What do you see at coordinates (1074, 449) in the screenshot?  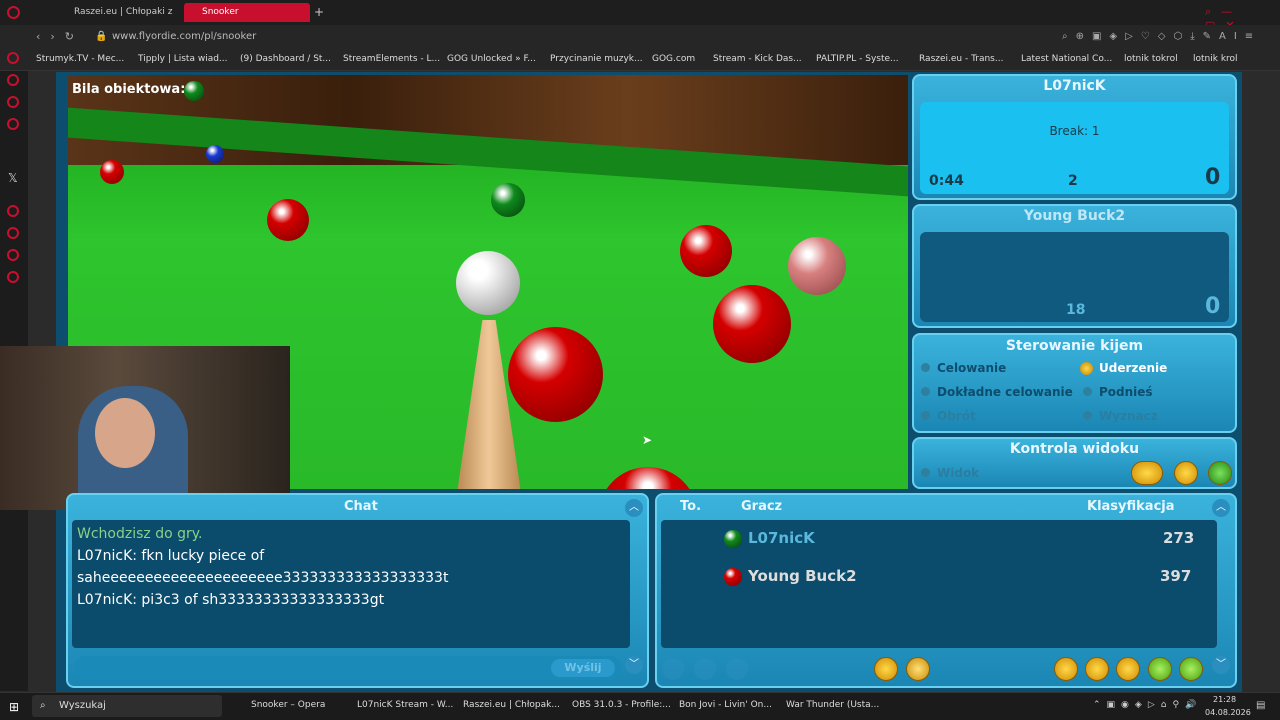 I see `view-control-title: Kontrola widoku` at bounding box center [1074, 449].